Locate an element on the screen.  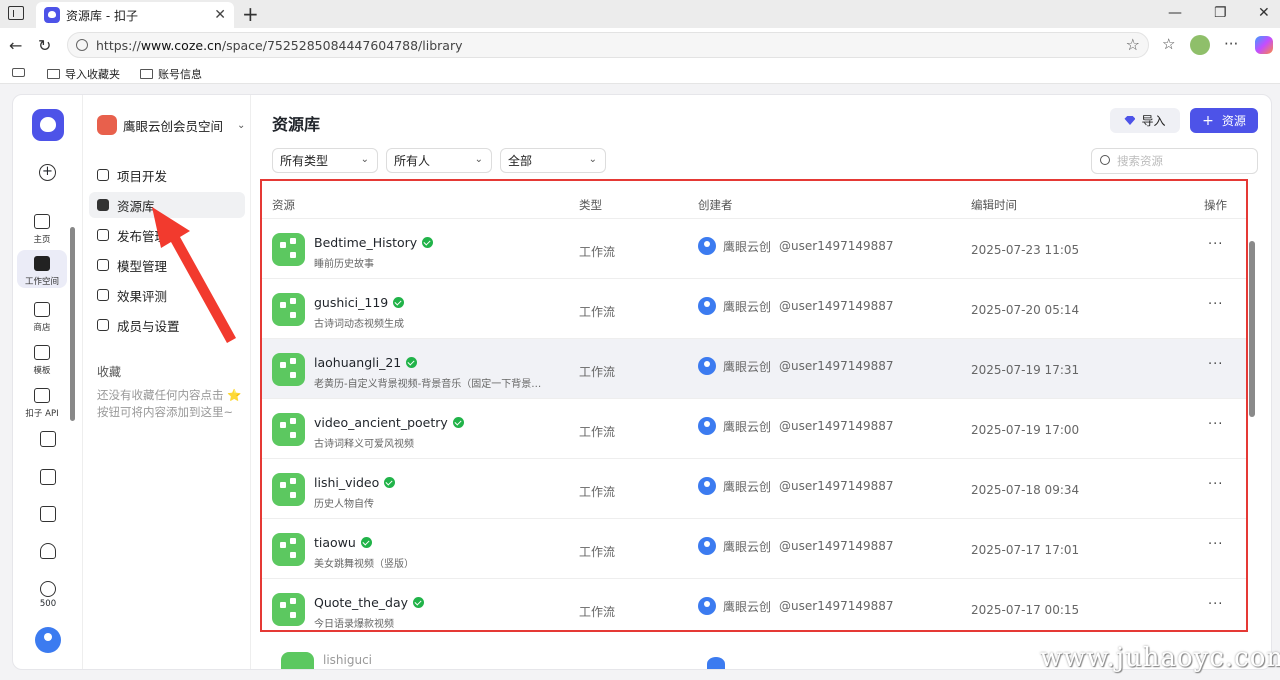
rail-item-workspace: 工作空间 is located at coordinates (42, 269).